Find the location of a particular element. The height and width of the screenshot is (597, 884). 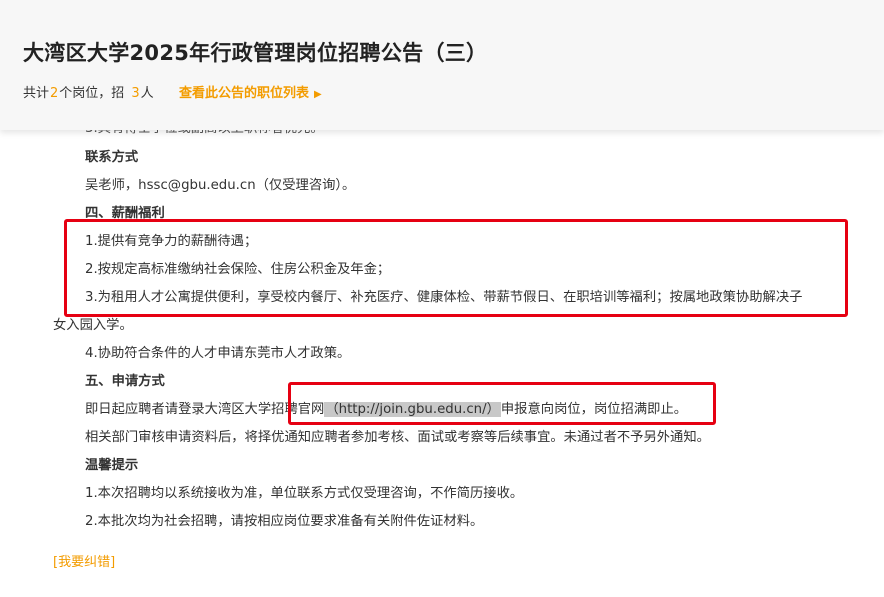

tip-item-1: 1.本次招聘均以系统接收为准，单位联系方式仅受理咨询，不作简历接收。 is located at coordinates (304, 493).